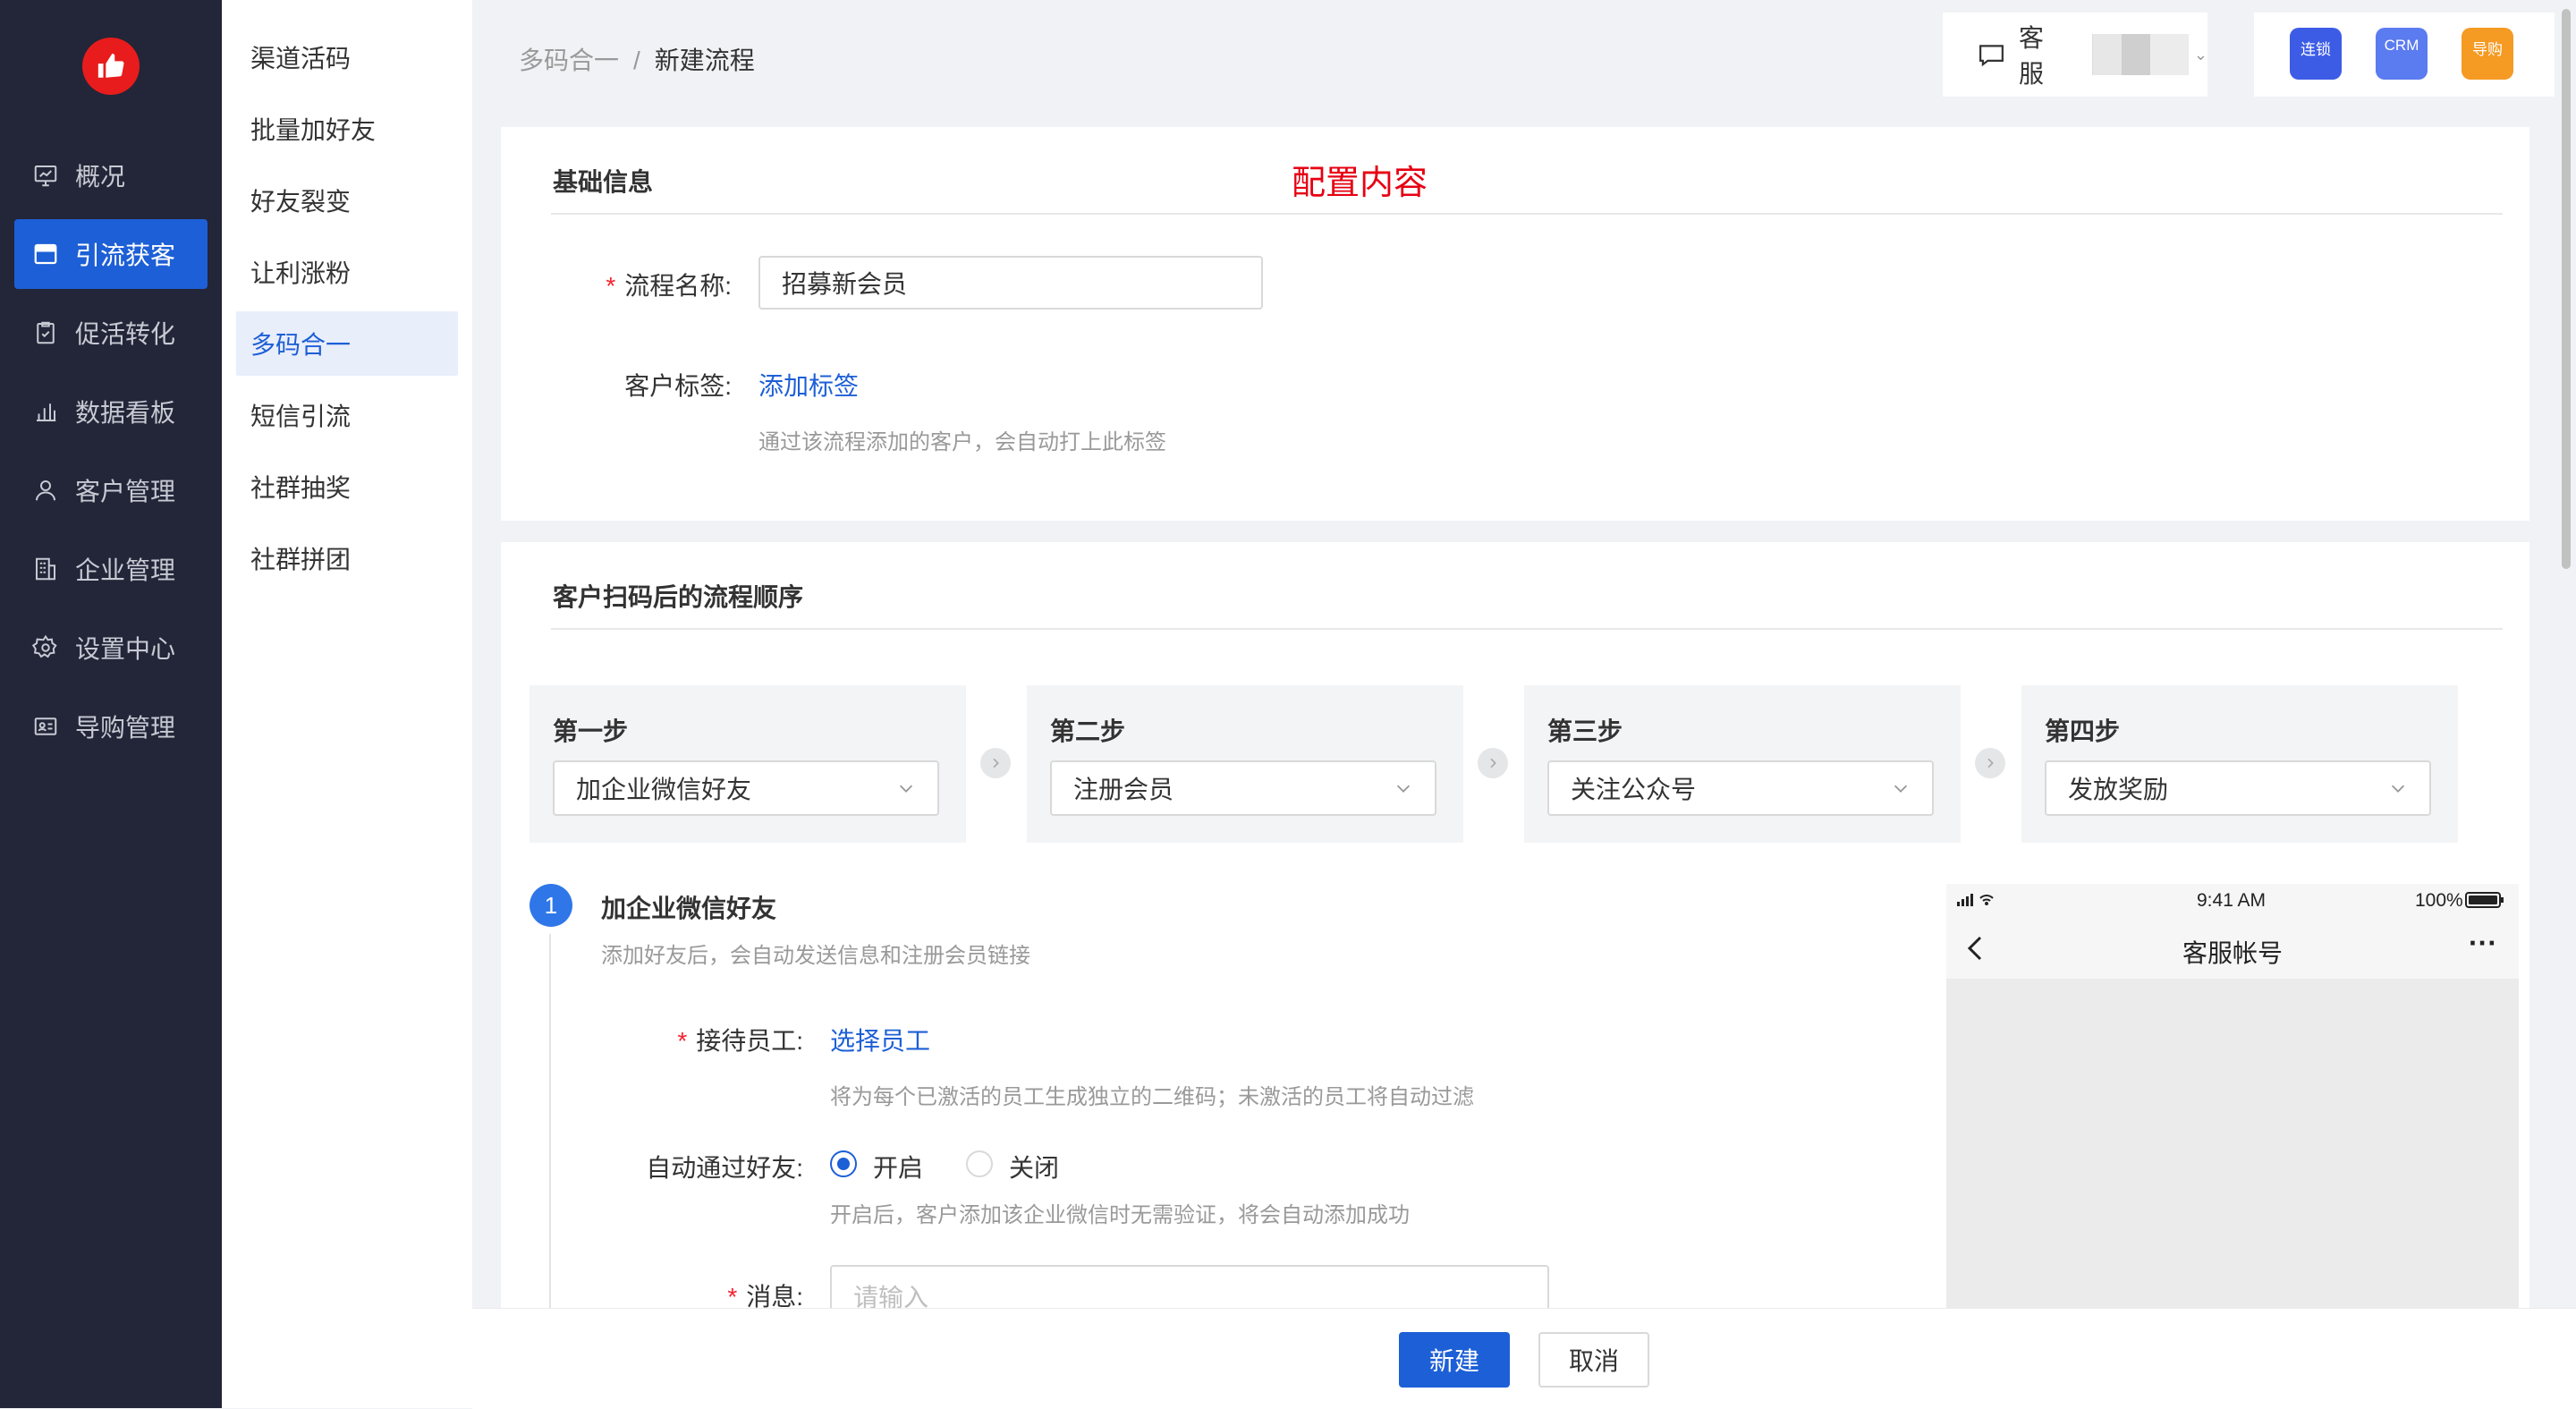 The image size is (2576, 1409). I want to click on auto-accept-label: 自动通过好友:, so click(724, 1168).